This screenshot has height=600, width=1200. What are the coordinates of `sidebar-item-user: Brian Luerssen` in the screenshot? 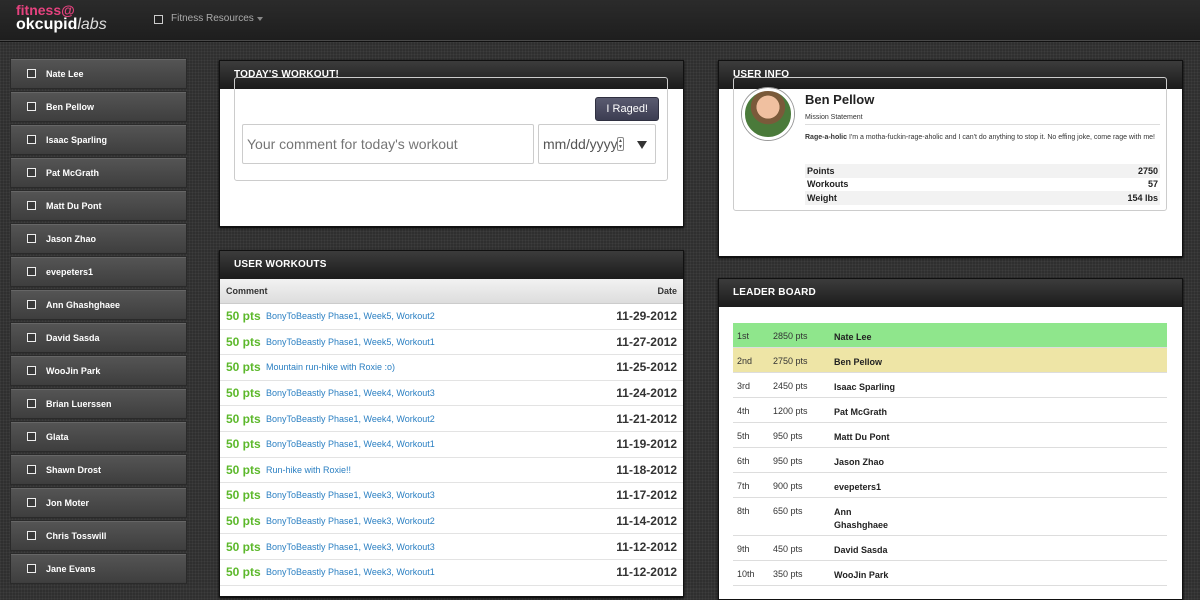 It's located at (98, 403).